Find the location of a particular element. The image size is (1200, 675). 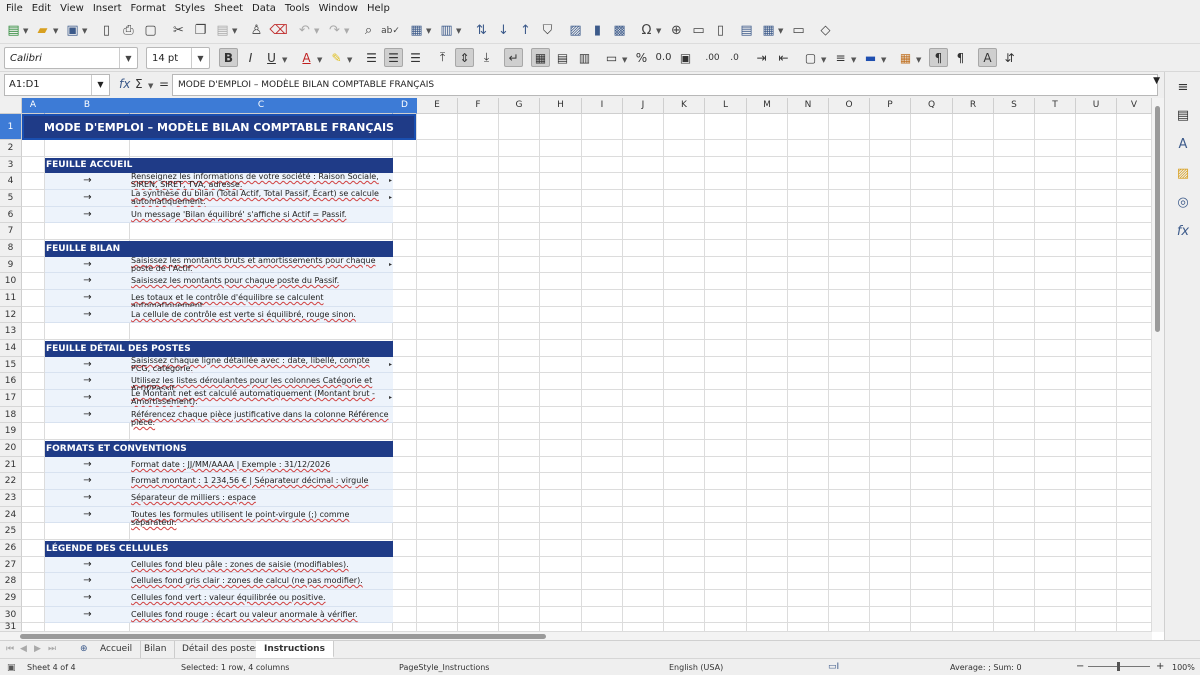

last-sheet-icon: ⏭ is located at coordinates (52, 649).